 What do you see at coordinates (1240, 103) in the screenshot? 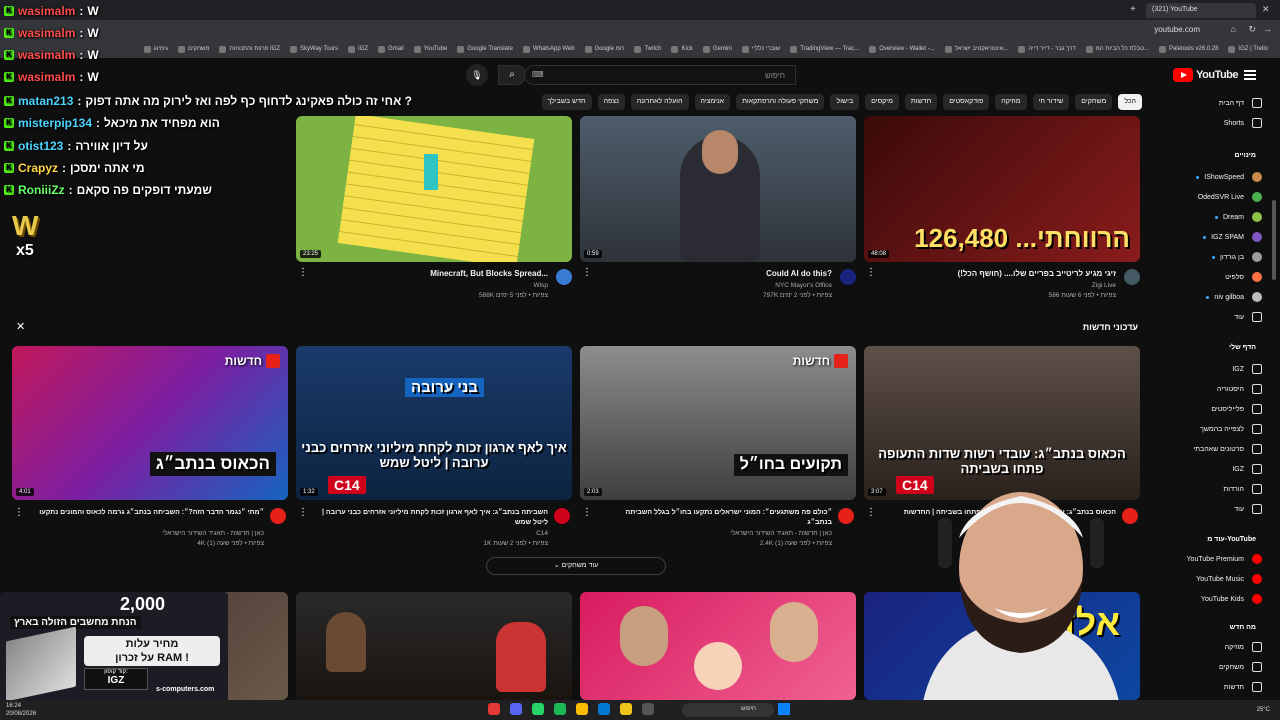
I see `sidebar-item: דף הבית` at bounding box center [1240, 103].